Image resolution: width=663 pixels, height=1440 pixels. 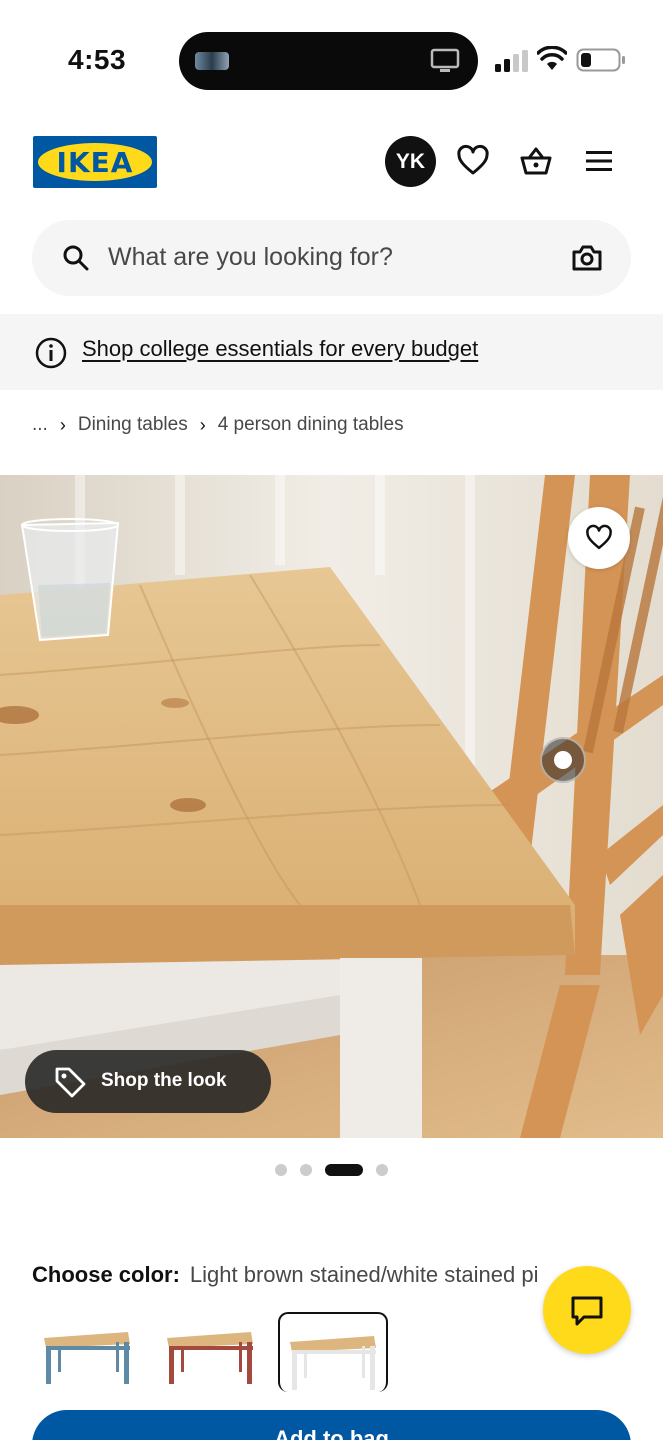 I want to click on color-option-blue, so click(x=87, y=1352).